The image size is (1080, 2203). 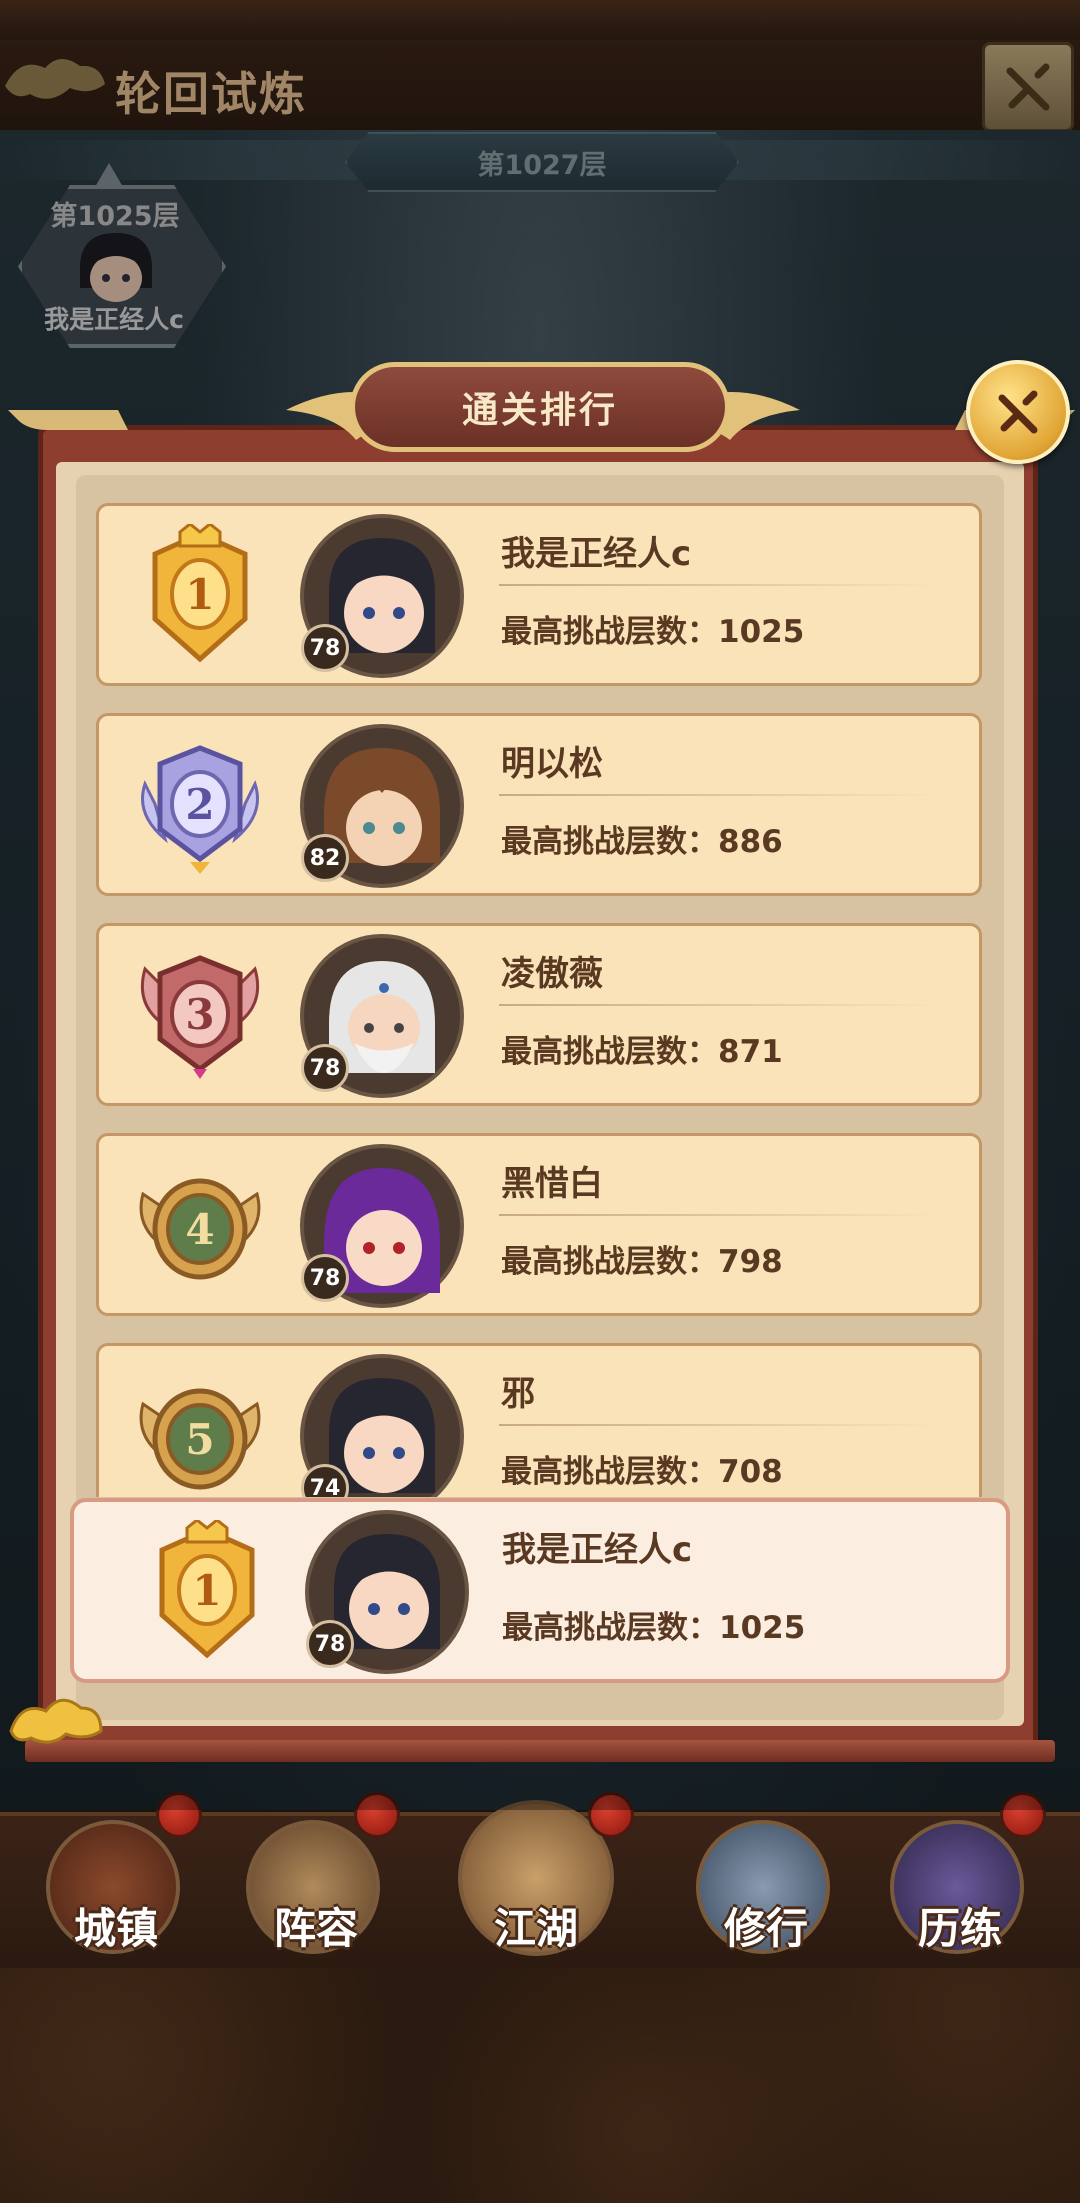 I want to click on level-badge: 82, so click(x=325, y=858).